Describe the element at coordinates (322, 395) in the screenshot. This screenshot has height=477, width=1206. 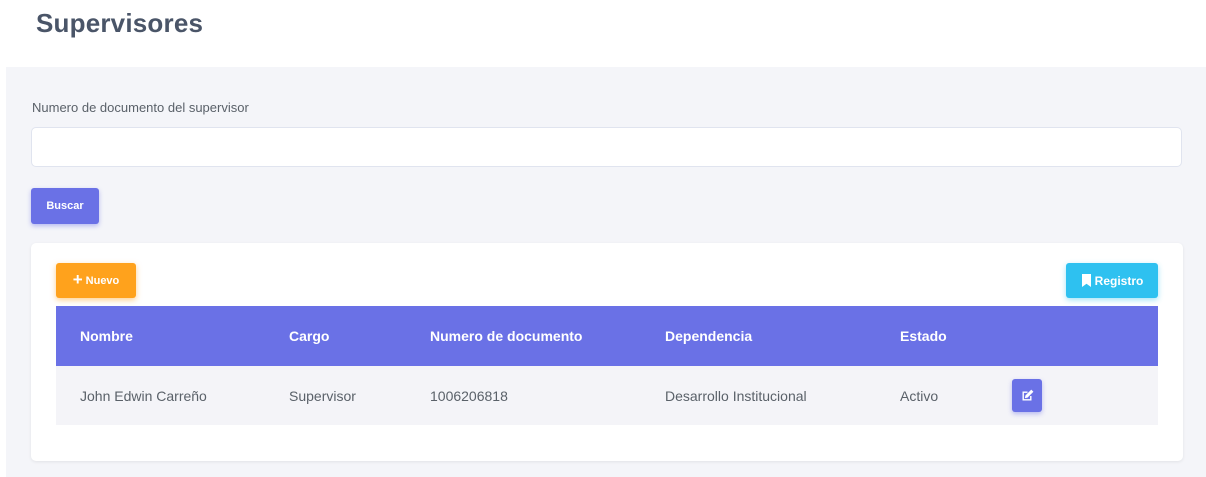
I see `cell-cargo: Supervisor` at that location.